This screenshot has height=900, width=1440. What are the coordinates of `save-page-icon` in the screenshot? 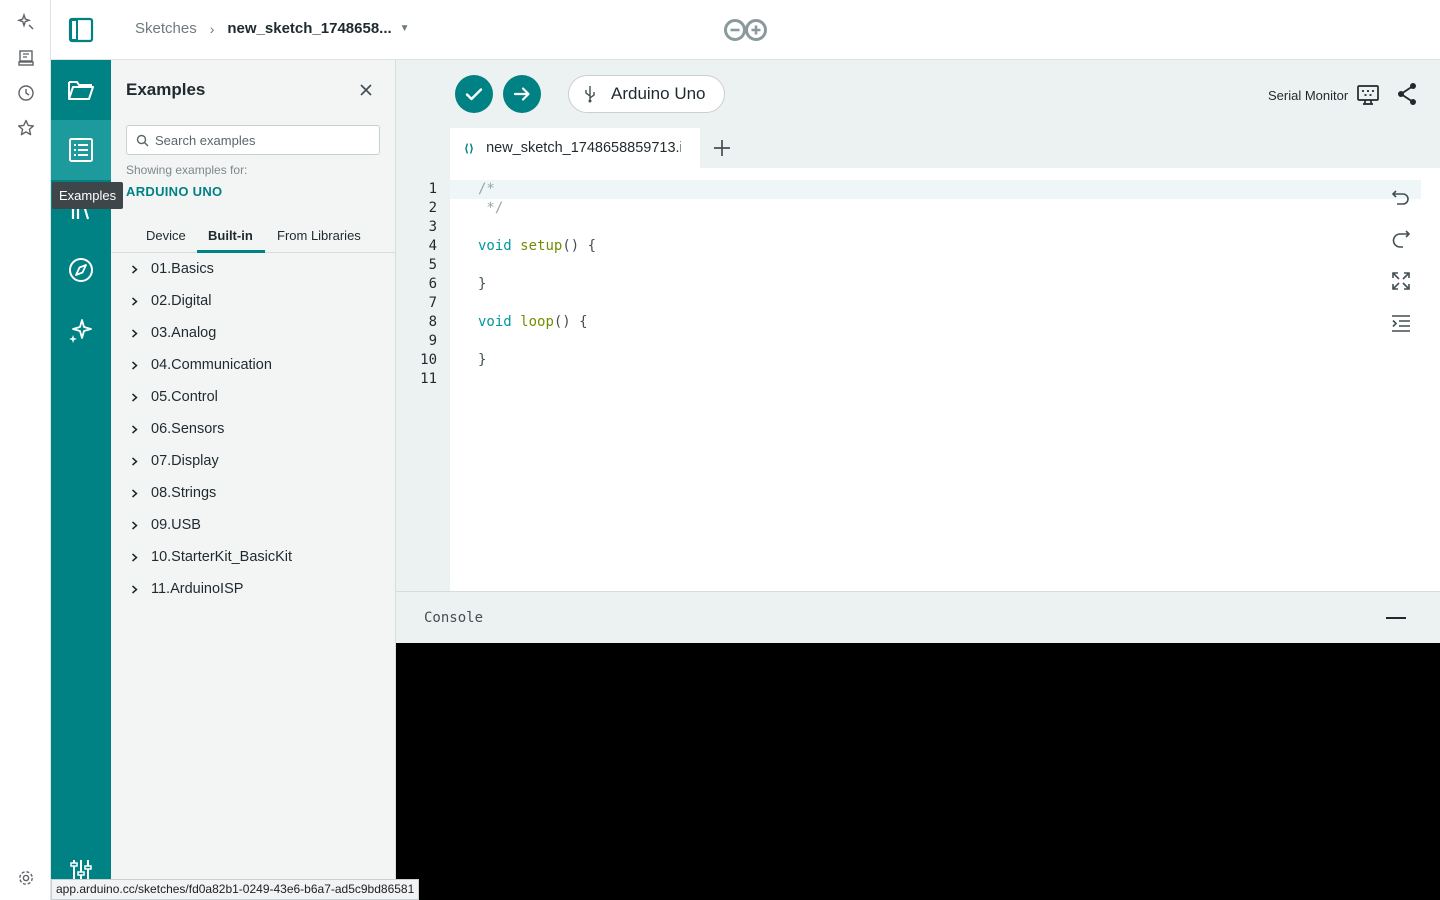 It's located at (26, 58).